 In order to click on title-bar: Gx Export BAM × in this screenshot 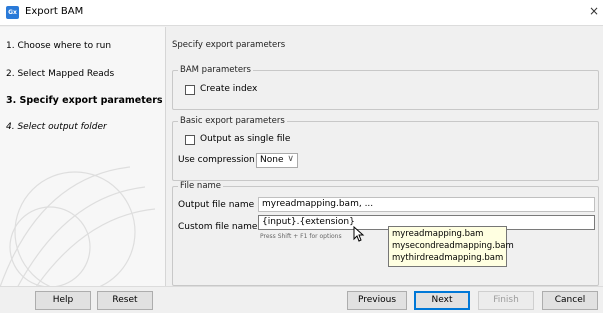, I will do `click(301, 13)`.